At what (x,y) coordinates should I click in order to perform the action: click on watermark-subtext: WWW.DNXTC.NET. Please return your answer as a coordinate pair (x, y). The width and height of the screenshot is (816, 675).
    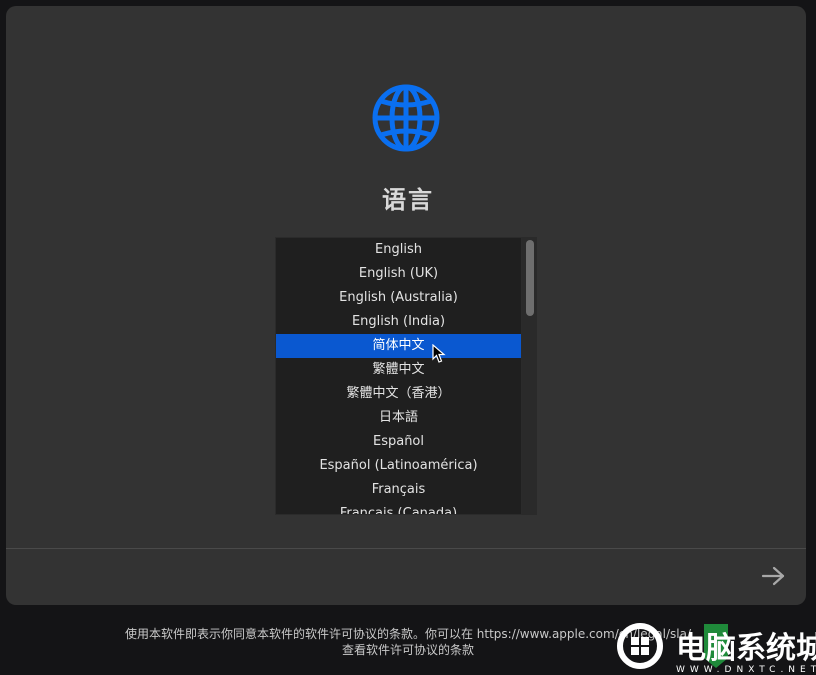
    Looking at the image, I should click on (746, 670).